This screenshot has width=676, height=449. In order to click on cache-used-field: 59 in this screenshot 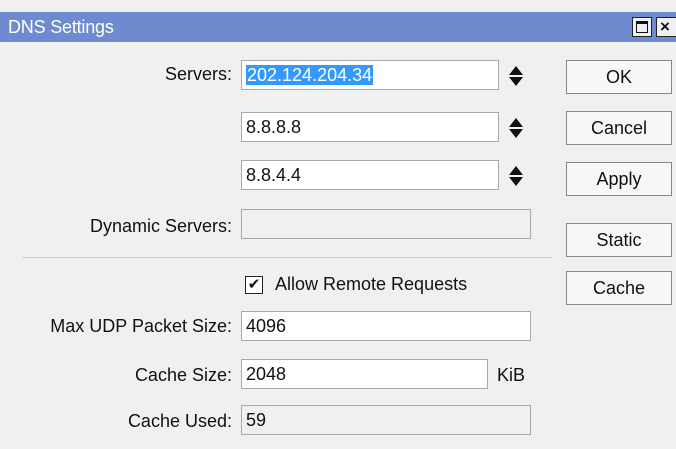, I will do `click(386, 420)`.